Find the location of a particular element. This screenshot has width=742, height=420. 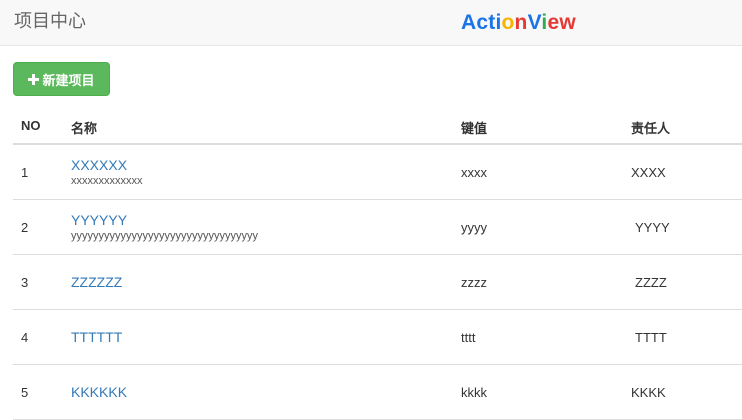

project-key: zzzz is located at coordinates (474, 282).